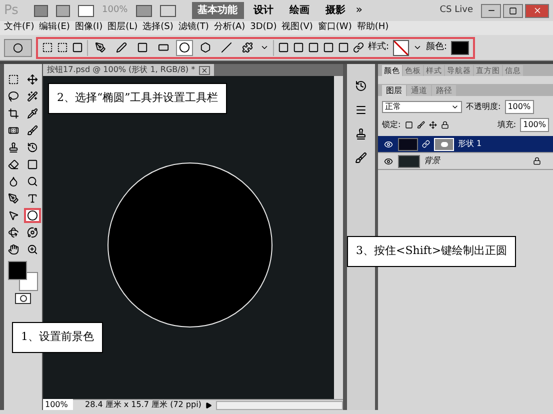 The height and width of the screenshot is (414, 553). Describe the element at coordinates (58, 405) in the screenshot. I see `zoom-field: 100%` at that location.